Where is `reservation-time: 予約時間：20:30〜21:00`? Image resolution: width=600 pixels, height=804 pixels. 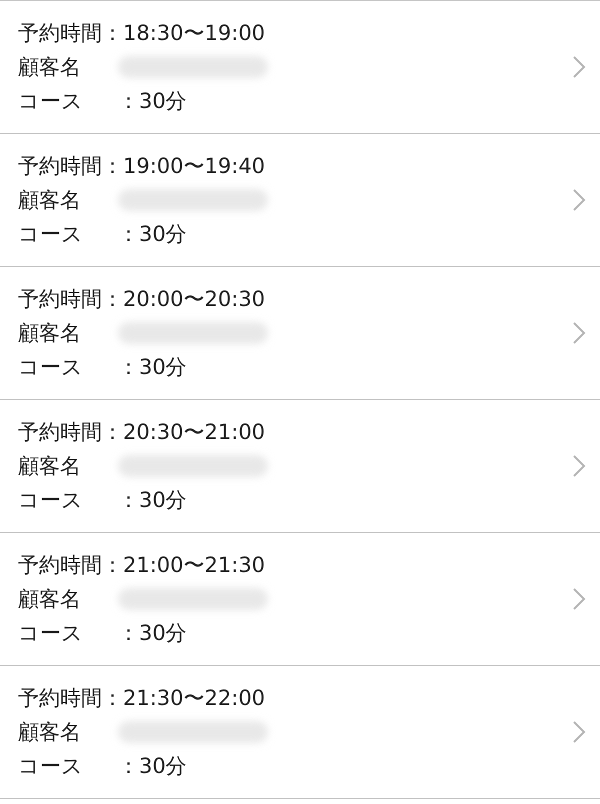 reservation-time: 予約時間：20:30〜21:00 is located at coordinates (142, 432).